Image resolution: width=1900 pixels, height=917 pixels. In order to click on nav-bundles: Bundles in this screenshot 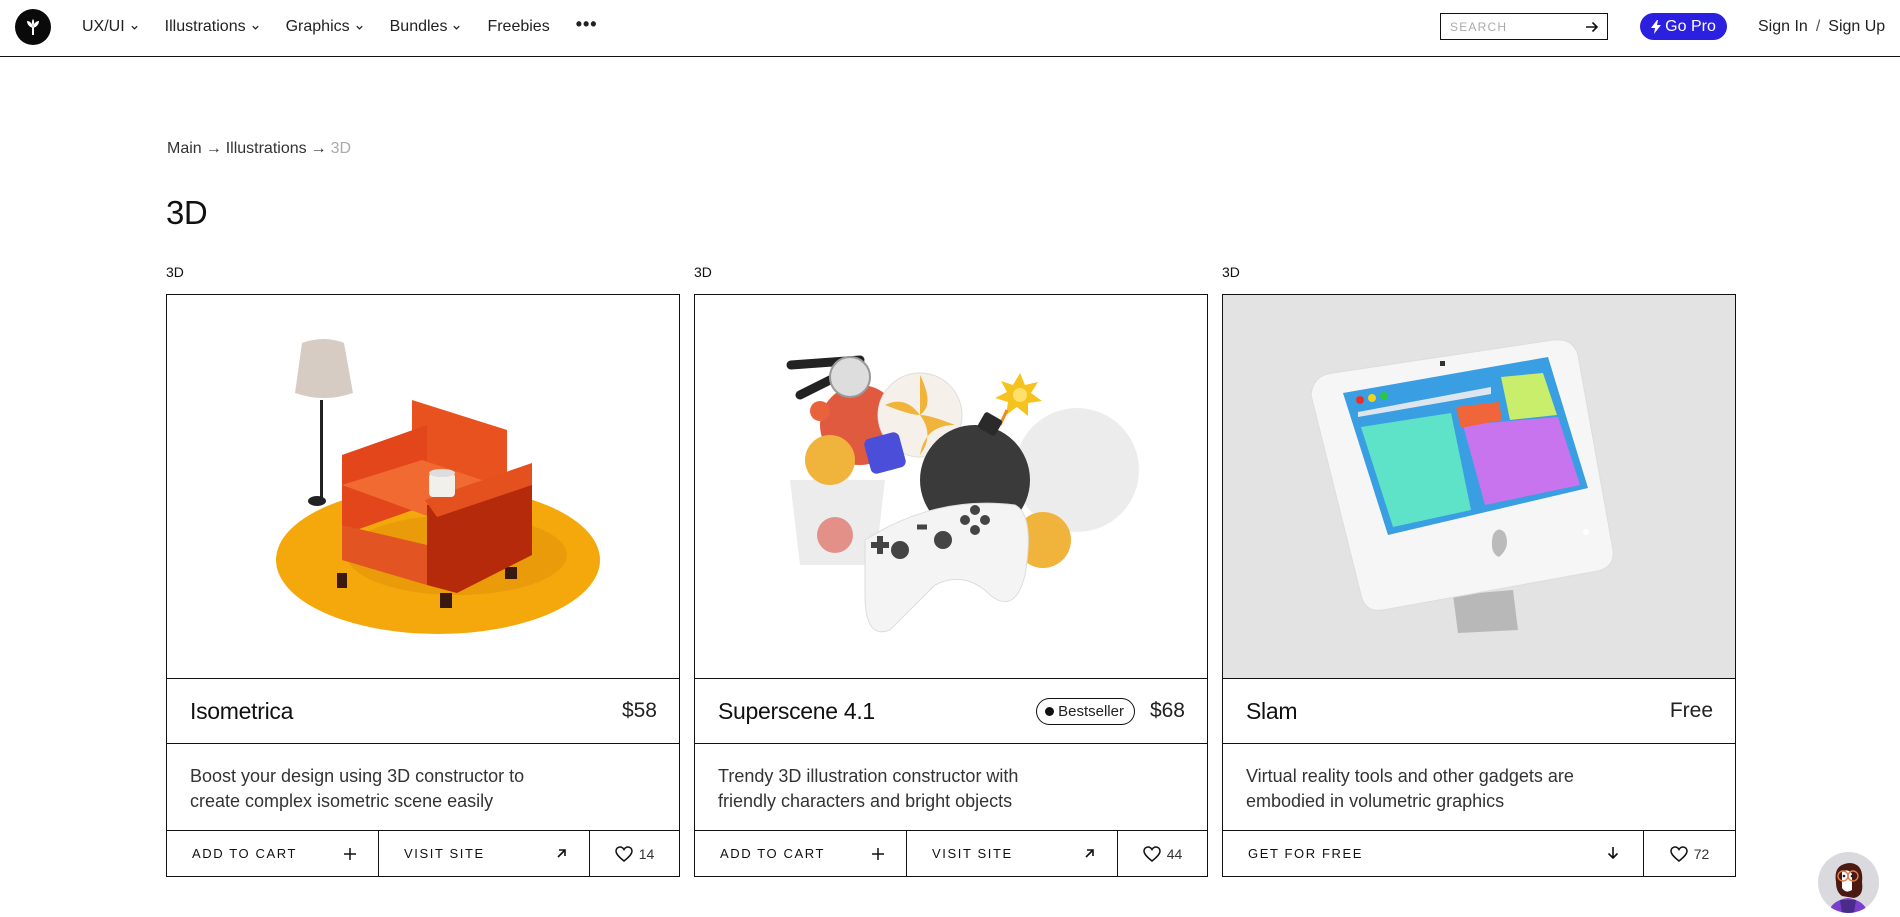, I will do `click(426, 27)`.